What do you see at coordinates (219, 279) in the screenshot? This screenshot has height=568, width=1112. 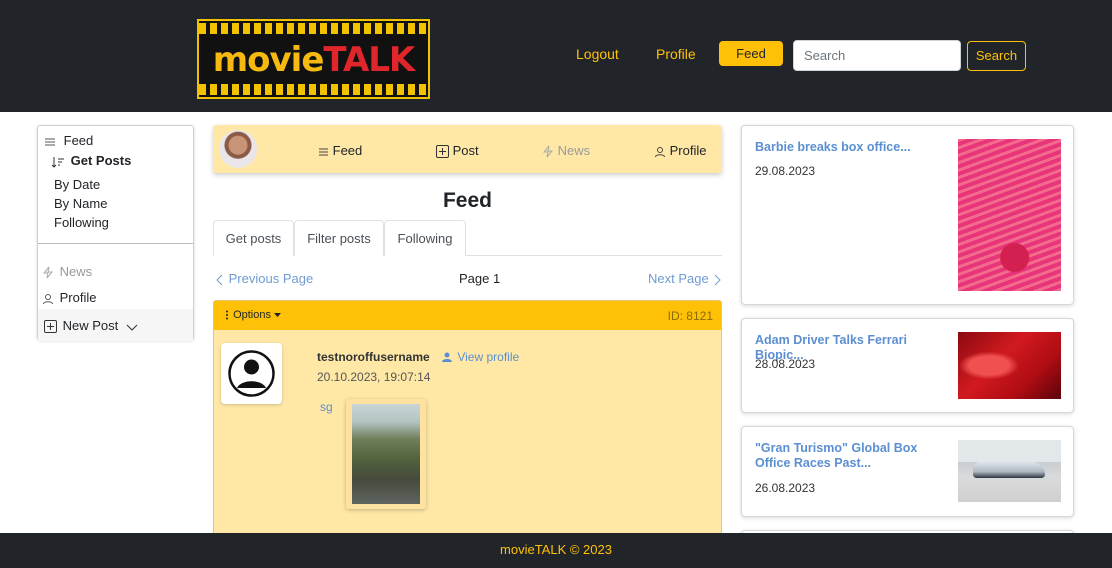 I see `chevron-left-icon` at bounding box center [219, 279].